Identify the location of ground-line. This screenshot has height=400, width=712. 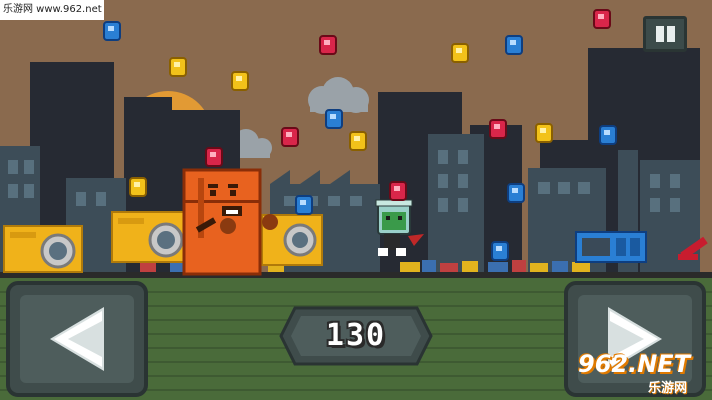
(356, 275).